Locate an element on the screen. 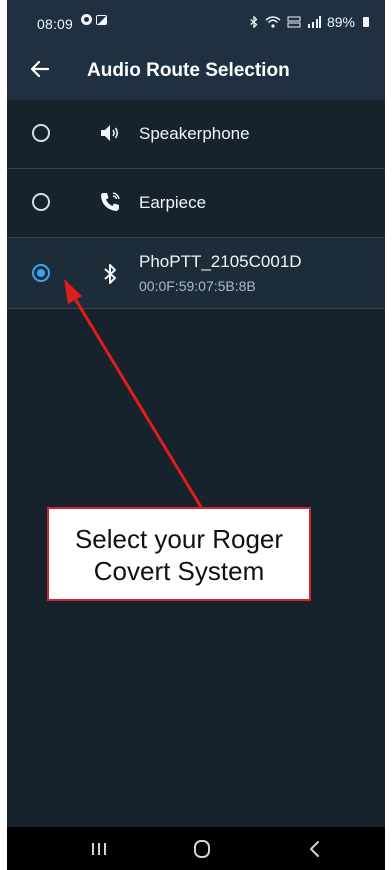 The height and width of the screenshot is (870, 392). route-label: Speakerphone is located at coordinates (194, 133).